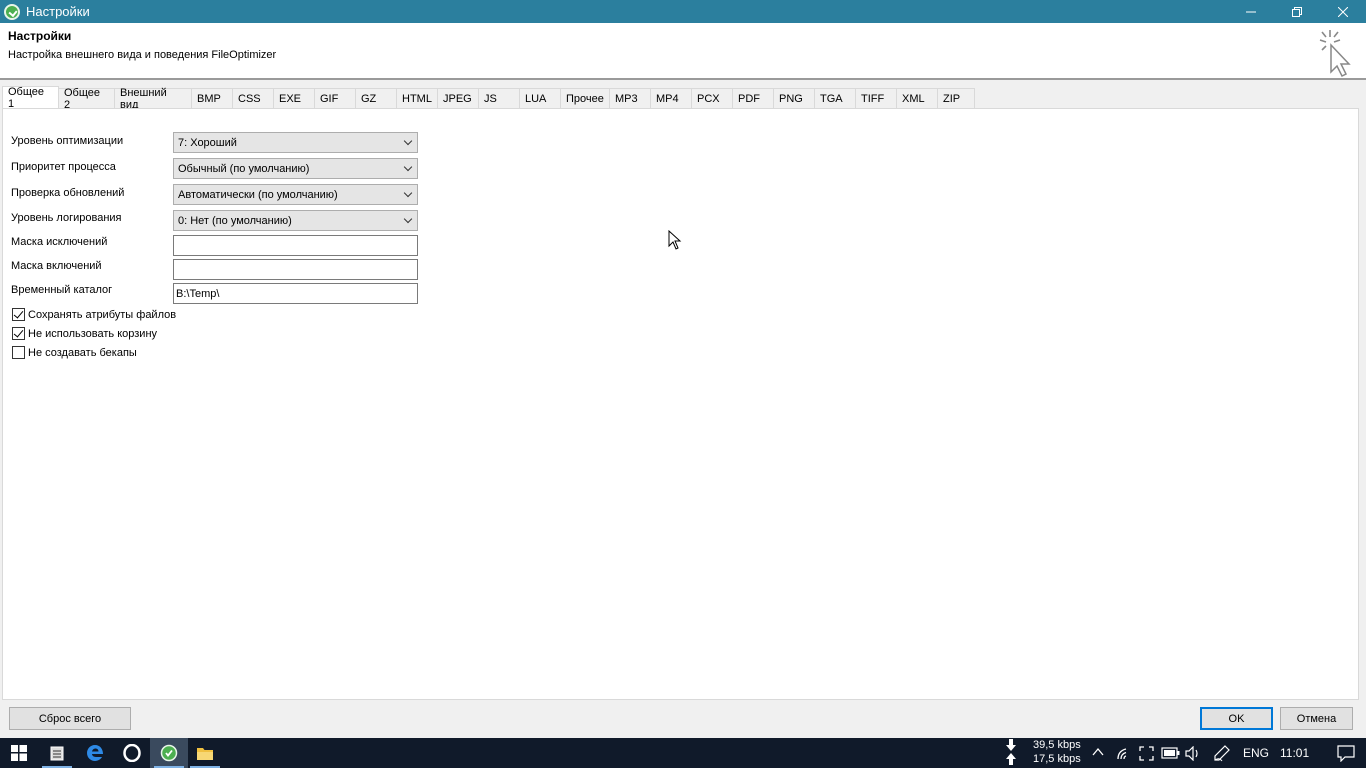 This screenshot has width=1366, height=768. Describe the element at coordinates (683, 753) in the screenshot. I see `taskbar: 39,5 kbps 17,5 kbps ENG 11:01` at that location.